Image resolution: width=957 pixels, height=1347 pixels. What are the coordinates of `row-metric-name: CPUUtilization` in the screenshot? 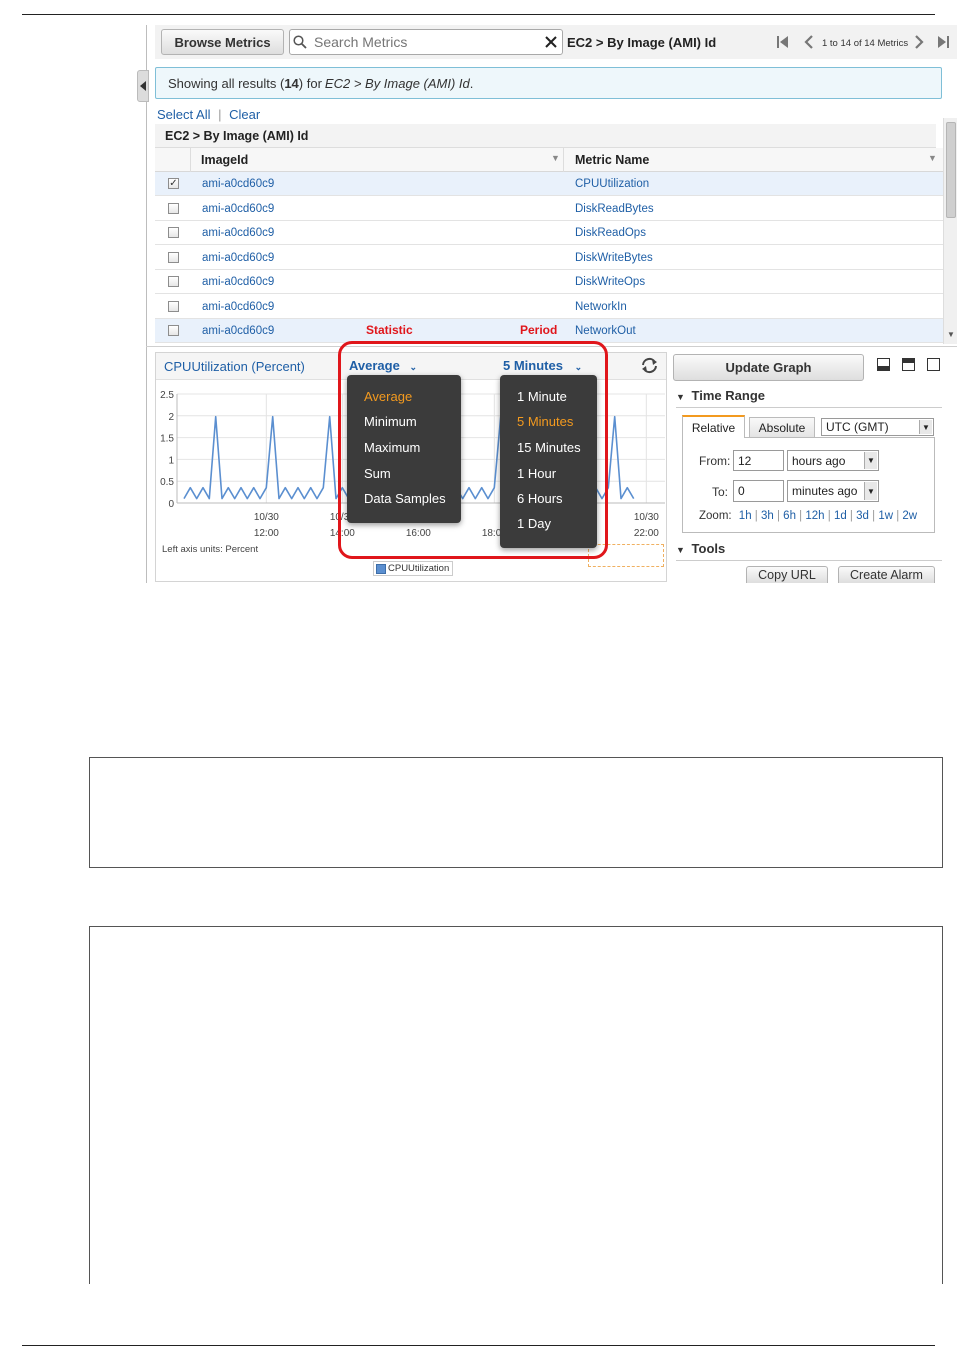 It's located at (612, 184).